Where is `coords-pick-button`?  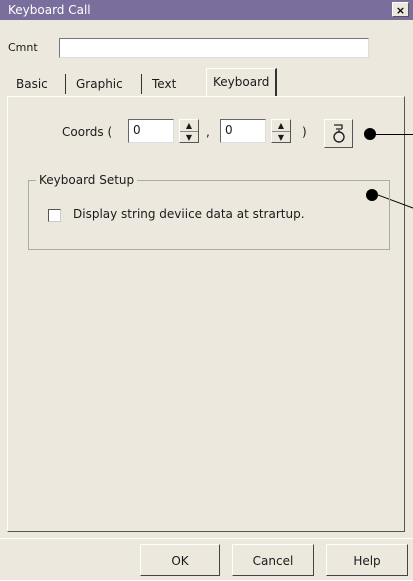 coords-pick-button is located at coordinates (338, 133).